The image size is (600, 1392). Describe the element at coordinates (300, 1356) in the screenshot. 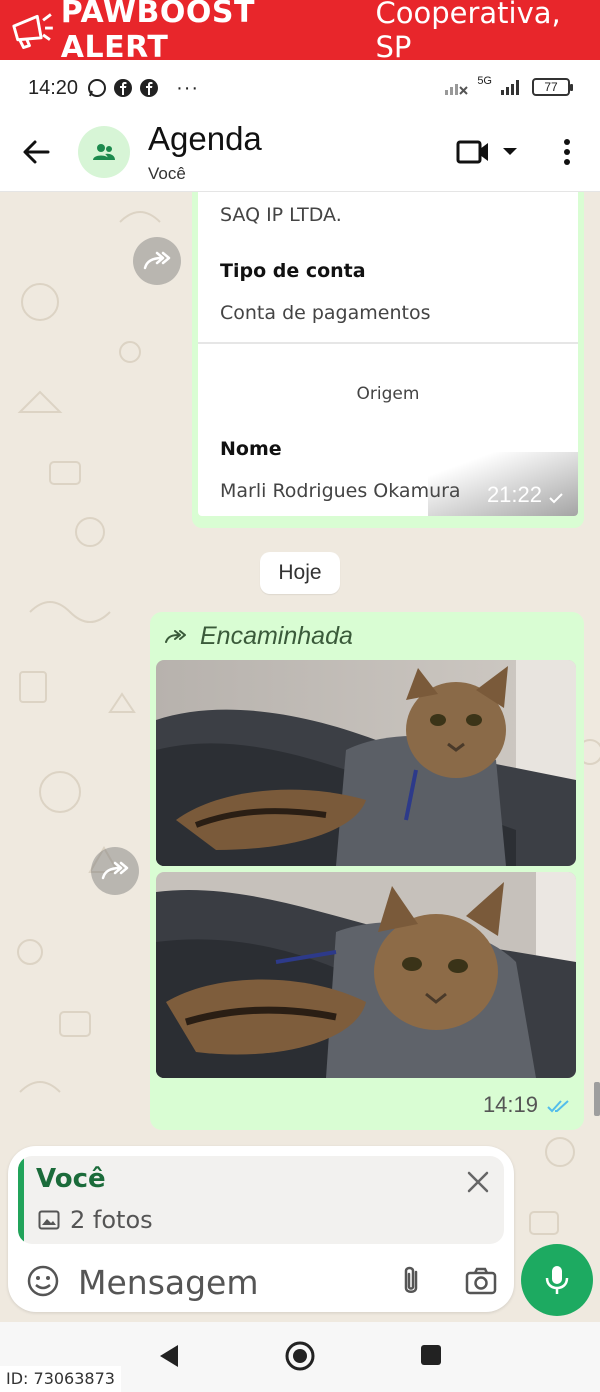

I see `nav-home-icon` at that location.